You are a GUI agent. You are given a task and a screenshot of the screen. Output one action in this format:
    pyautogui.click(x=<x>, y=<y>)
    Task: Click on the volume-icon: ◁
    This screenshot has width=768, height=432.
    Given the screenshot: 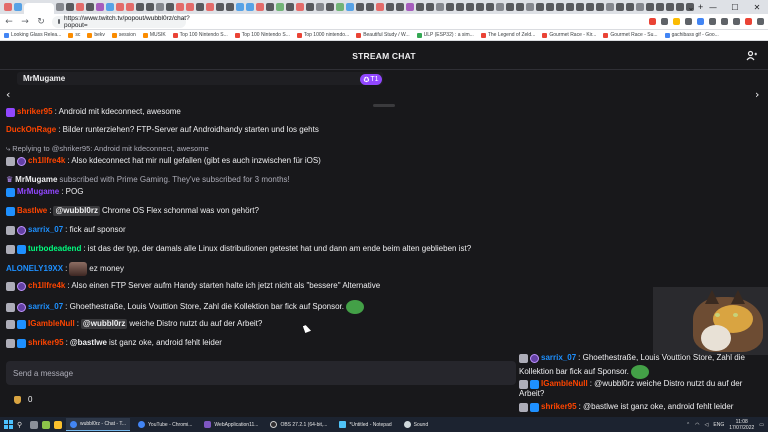 What is the action you would take?
    pyautogui.click(x=707, y=425)
    